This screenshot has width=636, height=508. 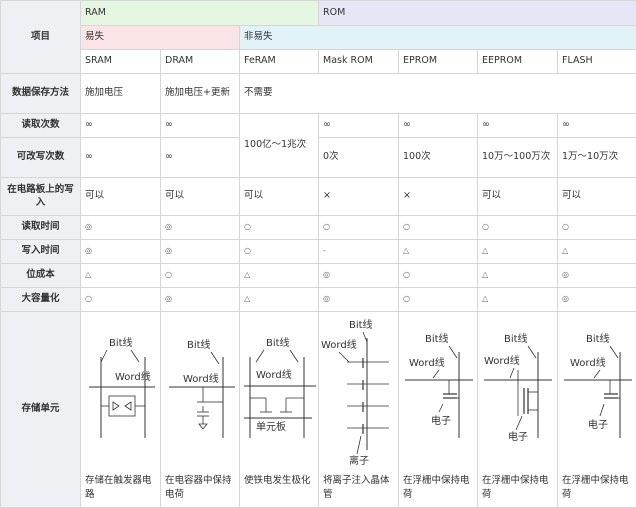 What do you see at coordinates (41, 37) in the screenshot?
I see `item-header: 项目` at bounding box center [41, 37].